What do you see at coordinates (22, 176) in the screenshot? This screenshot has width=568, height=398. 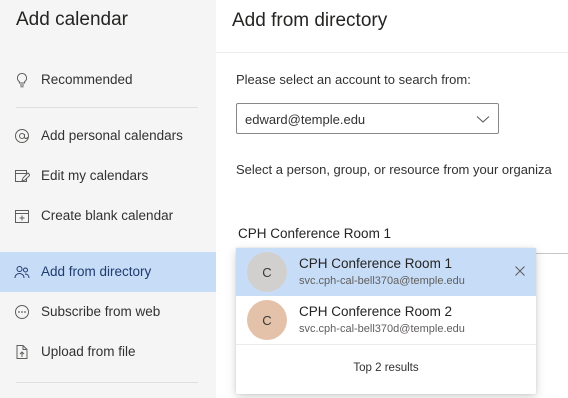 I see `edit-calendar-icon` at bounding box center [22, 176].